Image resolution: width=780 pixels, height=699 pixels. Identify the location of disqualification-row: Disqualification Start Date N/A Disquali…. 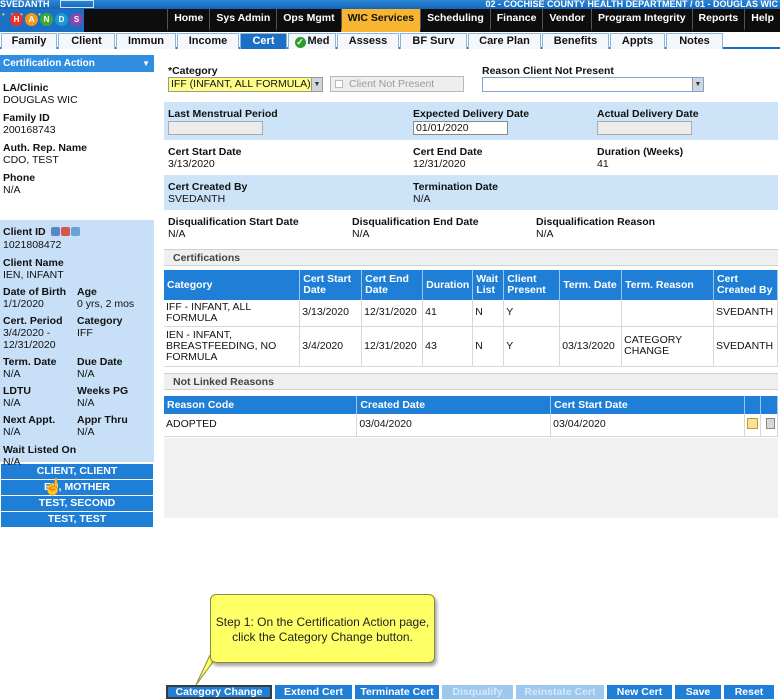
(471, 228).